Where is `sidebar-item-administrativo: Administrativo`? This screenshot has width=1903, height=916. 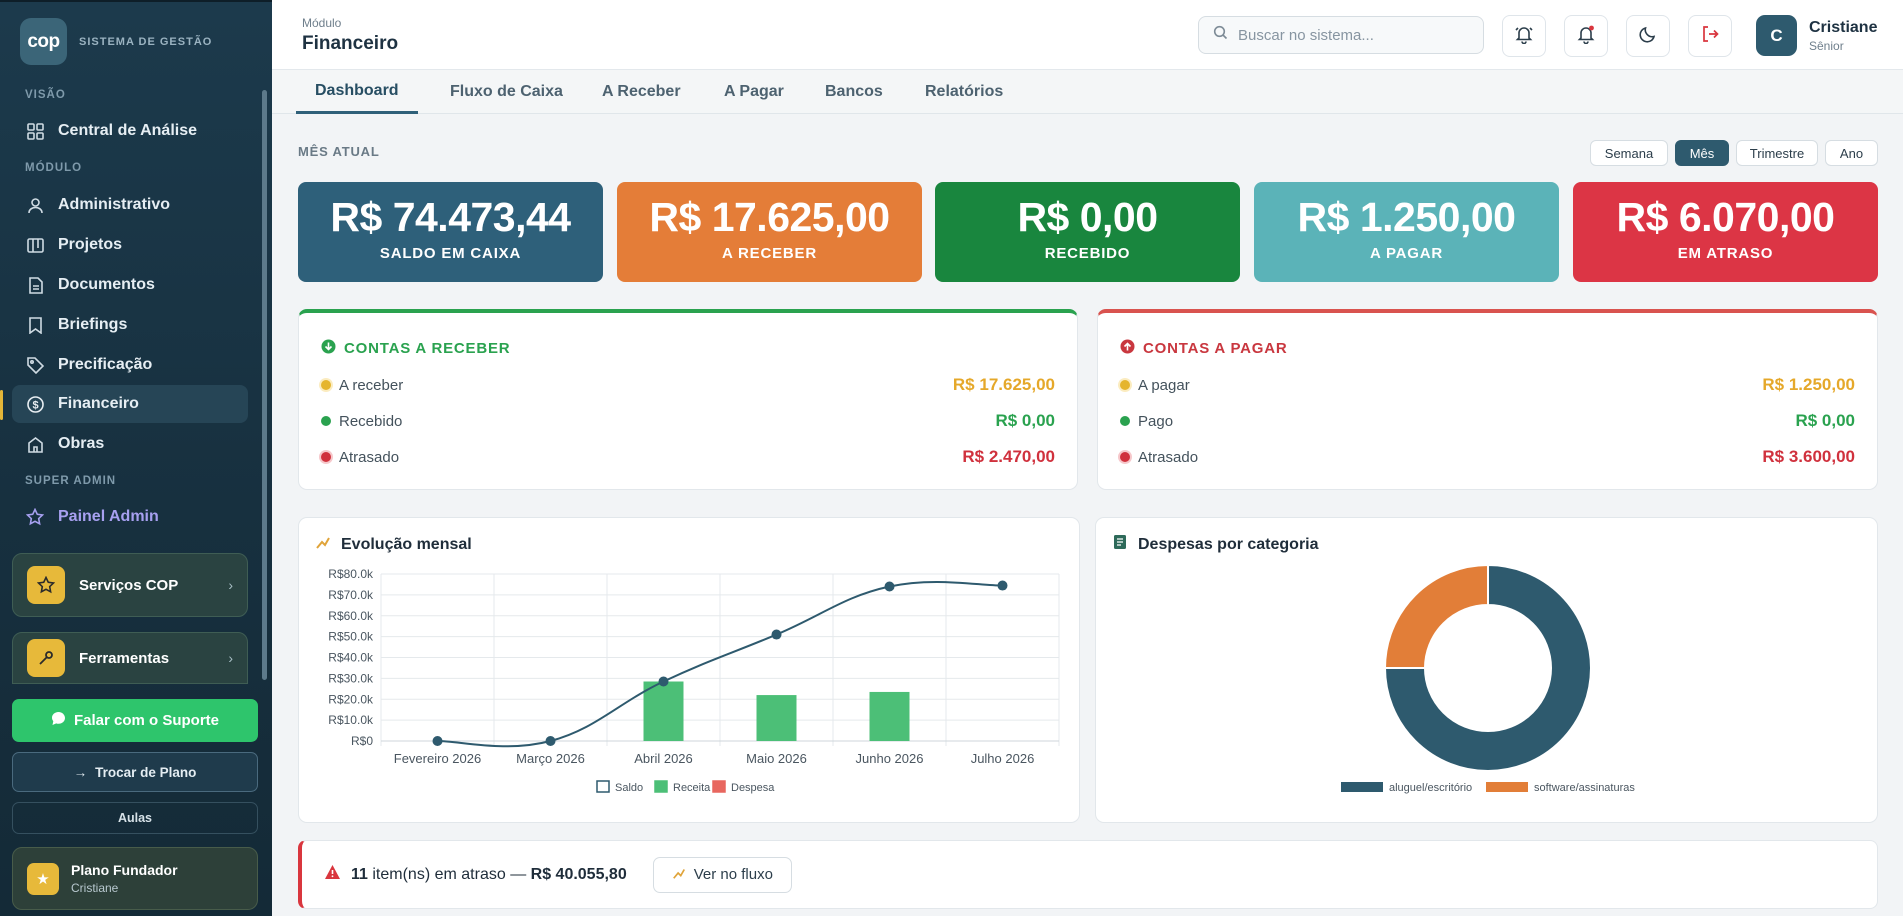
sidebar-item-administrativo: Administrativo is located at coordinates (130, 205).